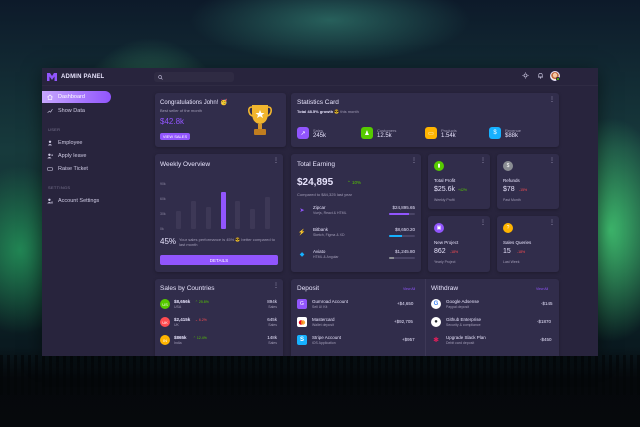  I want to click on congrats-subtitle: Best seller of the month, so click(181, 110).